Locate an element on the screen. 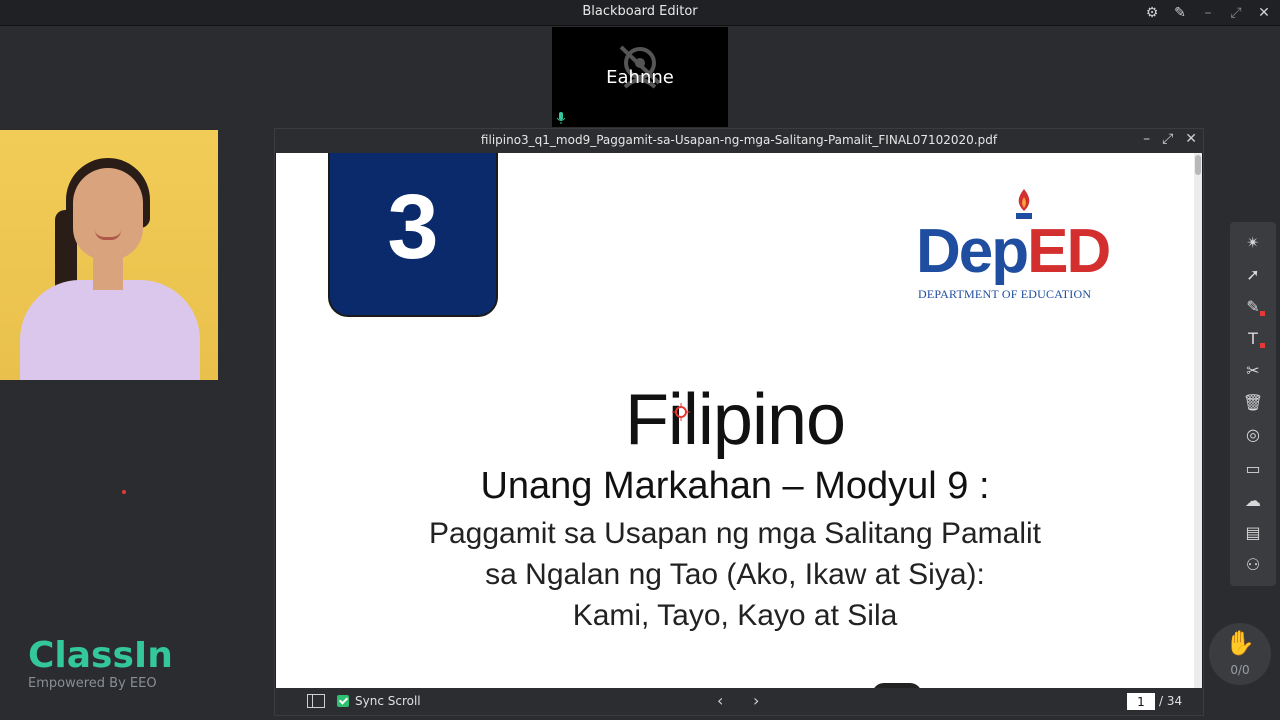  select-icon: ➚ is located at coordinates (1253, 274).